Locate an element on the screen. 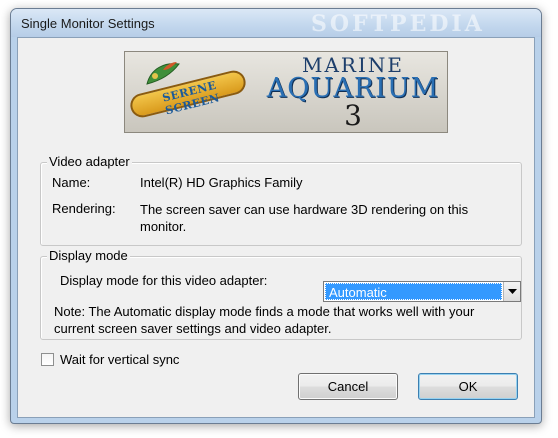 The width and height of the screenshot is (558, 438). vsync-checkbox is located at coordinates (47, 359).